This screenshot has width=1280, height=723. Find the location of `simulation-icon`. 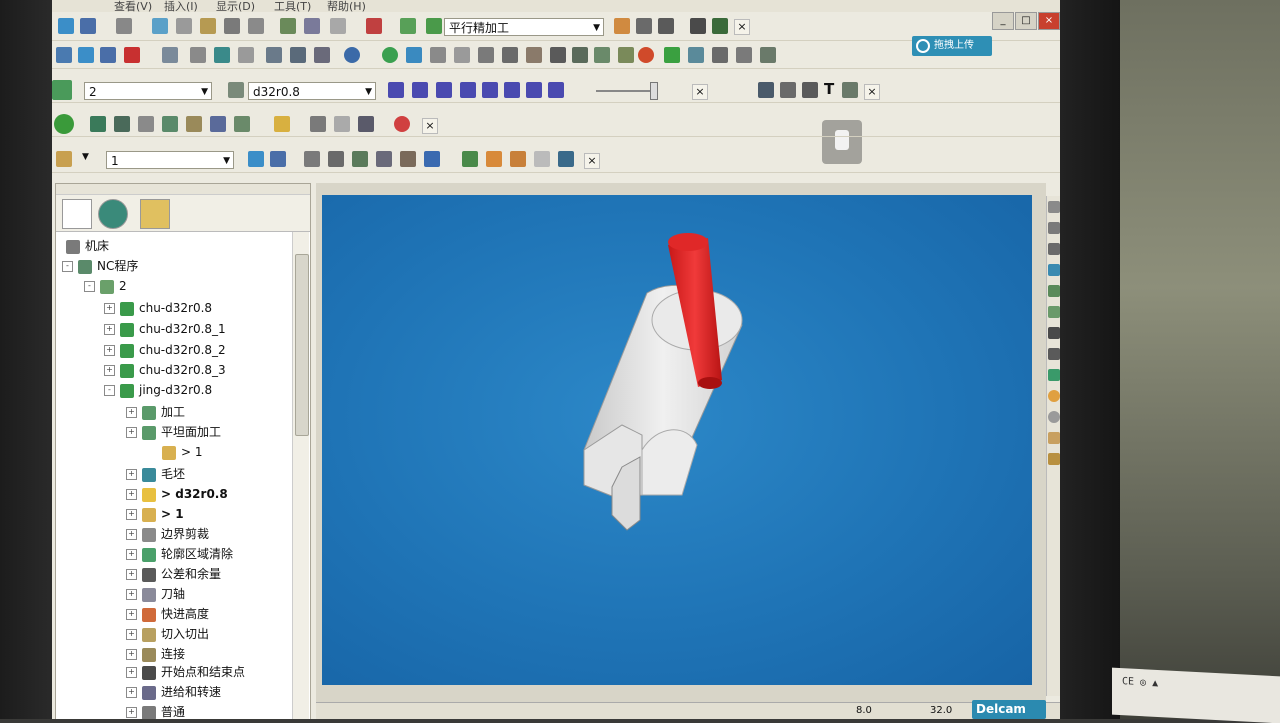

simulation-icon is located at coordinates (62, 90).